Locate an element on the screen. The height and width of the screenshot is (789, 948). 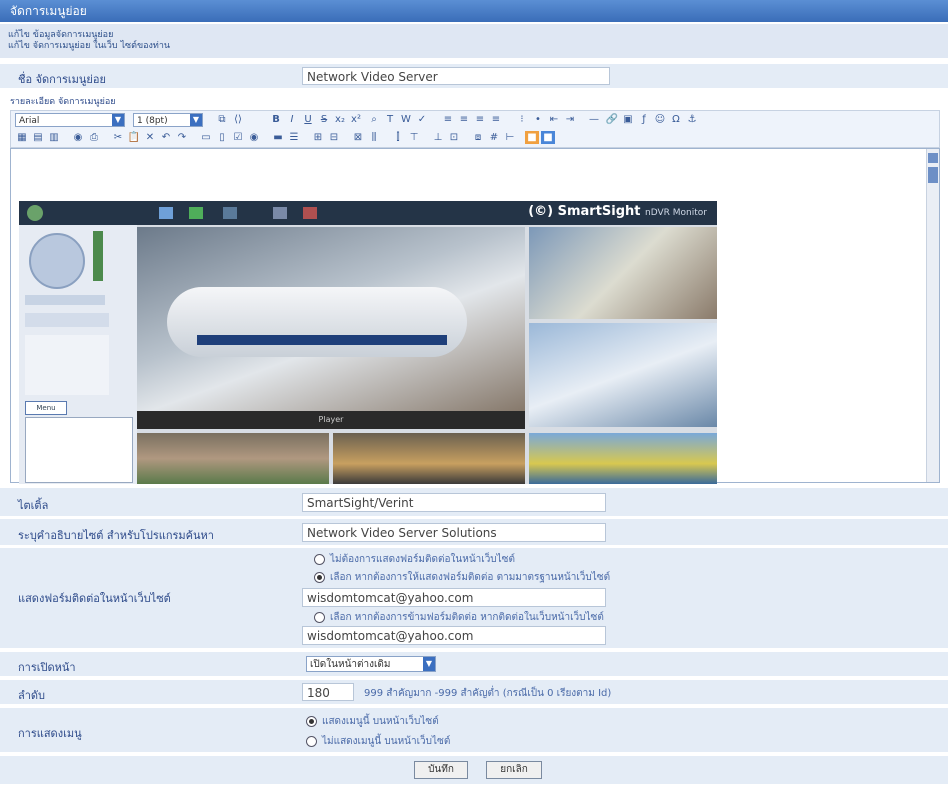
select-icon: ☰ is located at coordinates (294, 137).